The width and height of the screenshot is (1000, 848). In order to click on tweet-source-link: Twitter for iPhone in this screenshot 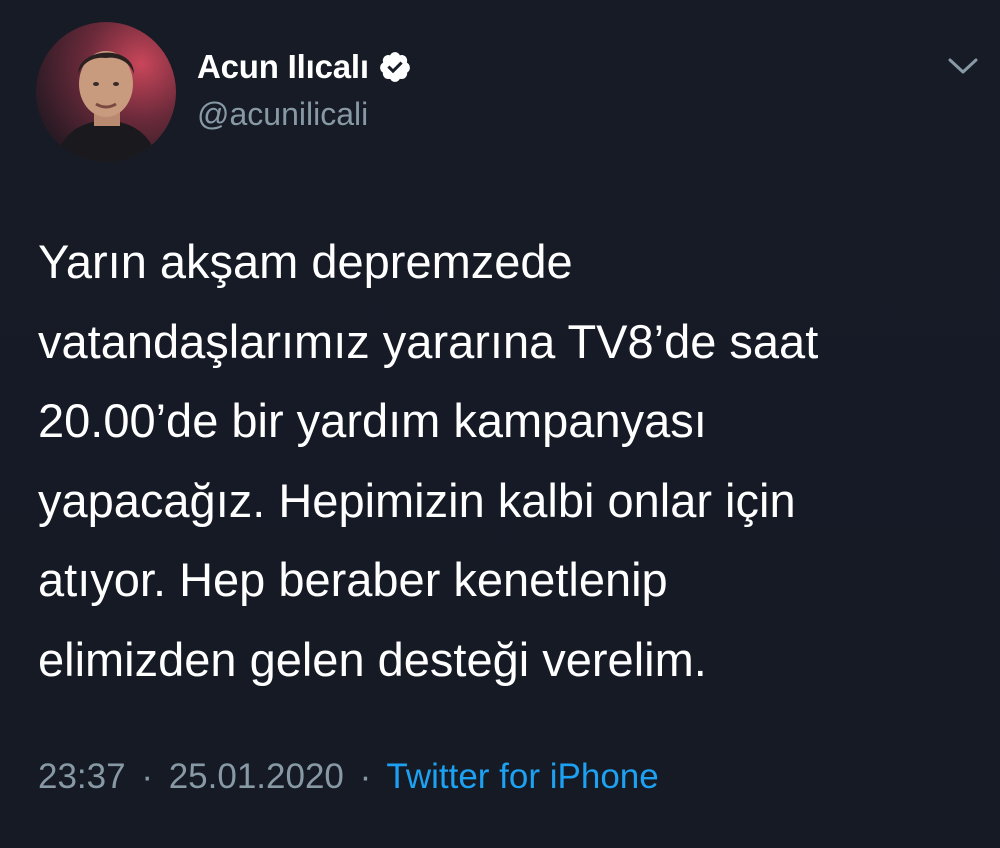, I will do `click(522, 776)`.